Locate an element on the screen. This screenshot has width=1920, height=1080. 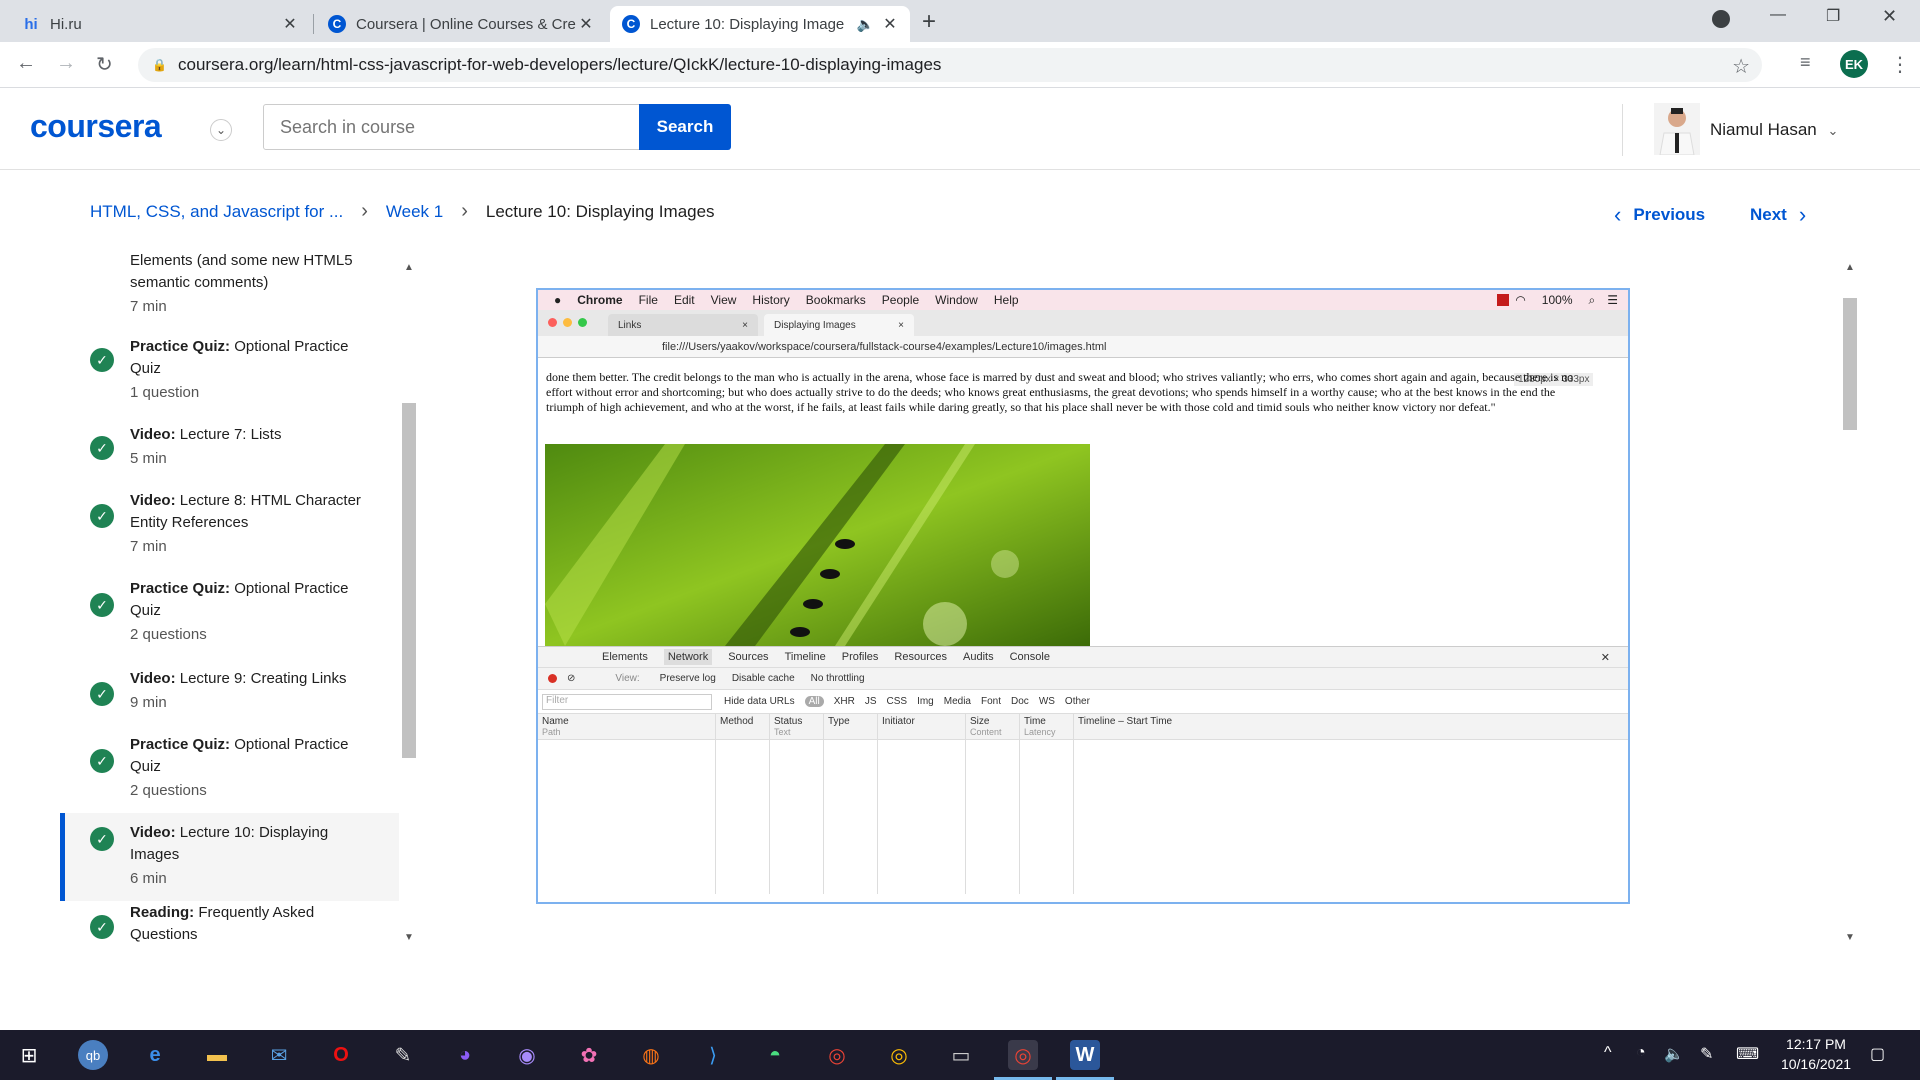
next-label: Next is located at coordinates (1768, 214).